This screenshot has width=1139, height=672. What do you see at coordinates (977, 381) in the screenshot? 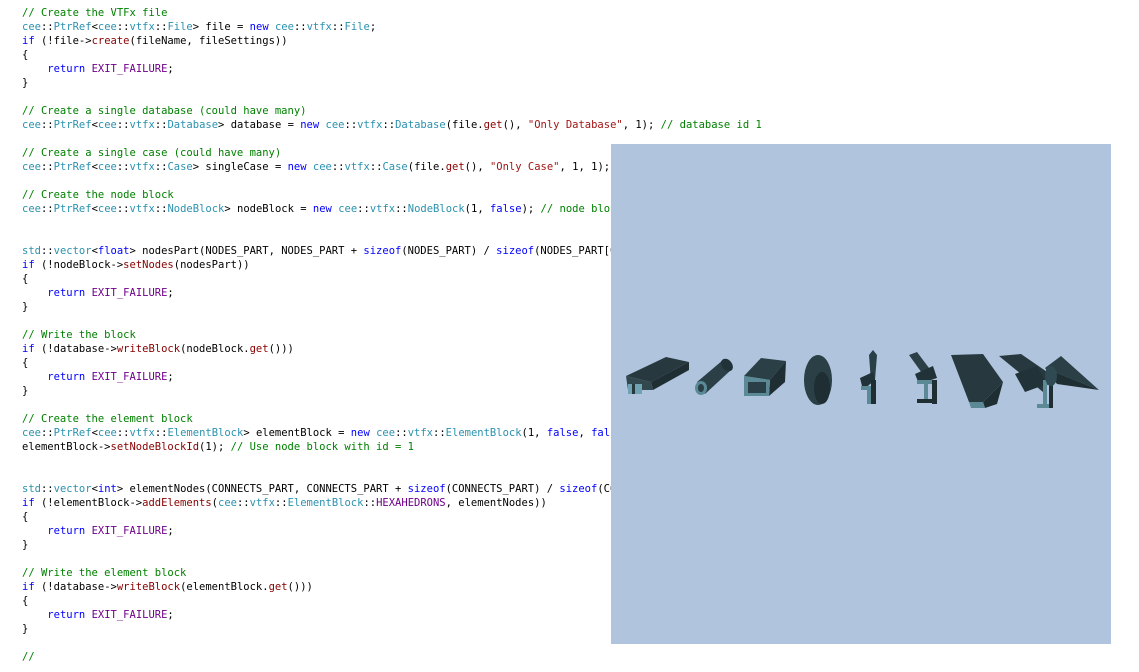
I see `part-trapezoid-tube` at bounding box center [977, 381].